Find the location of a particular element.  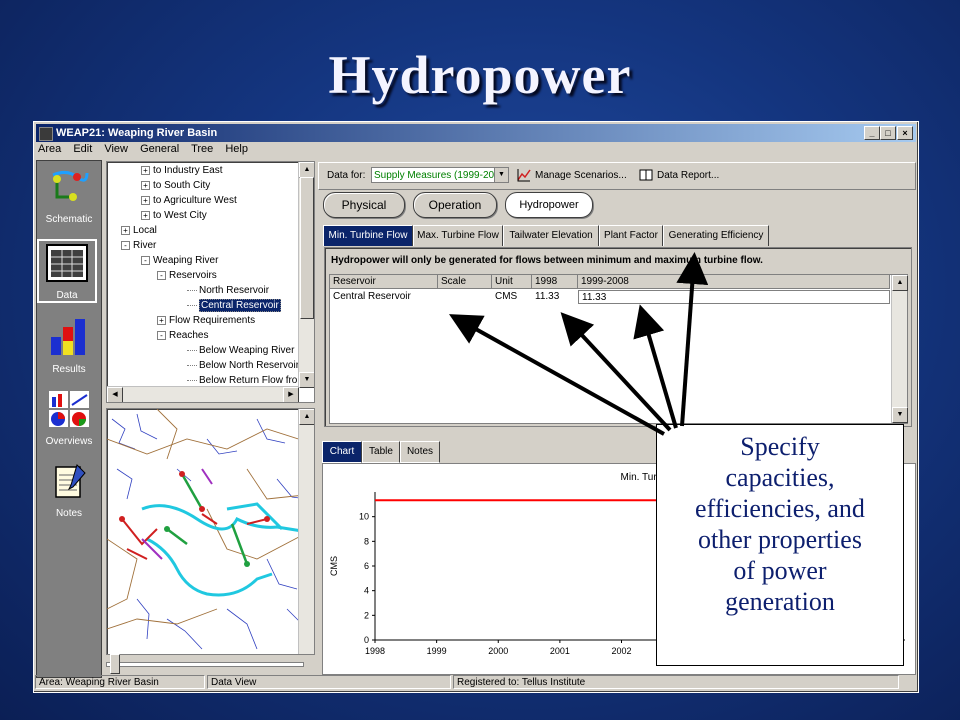

menu-tree: Tree is located at coordinates (202, 149).